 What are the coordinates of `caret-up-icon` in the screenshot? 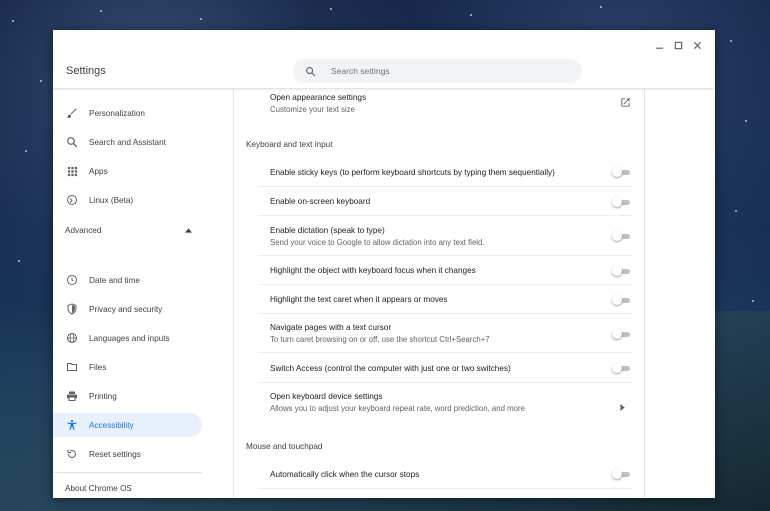 It's located at (188, 230).